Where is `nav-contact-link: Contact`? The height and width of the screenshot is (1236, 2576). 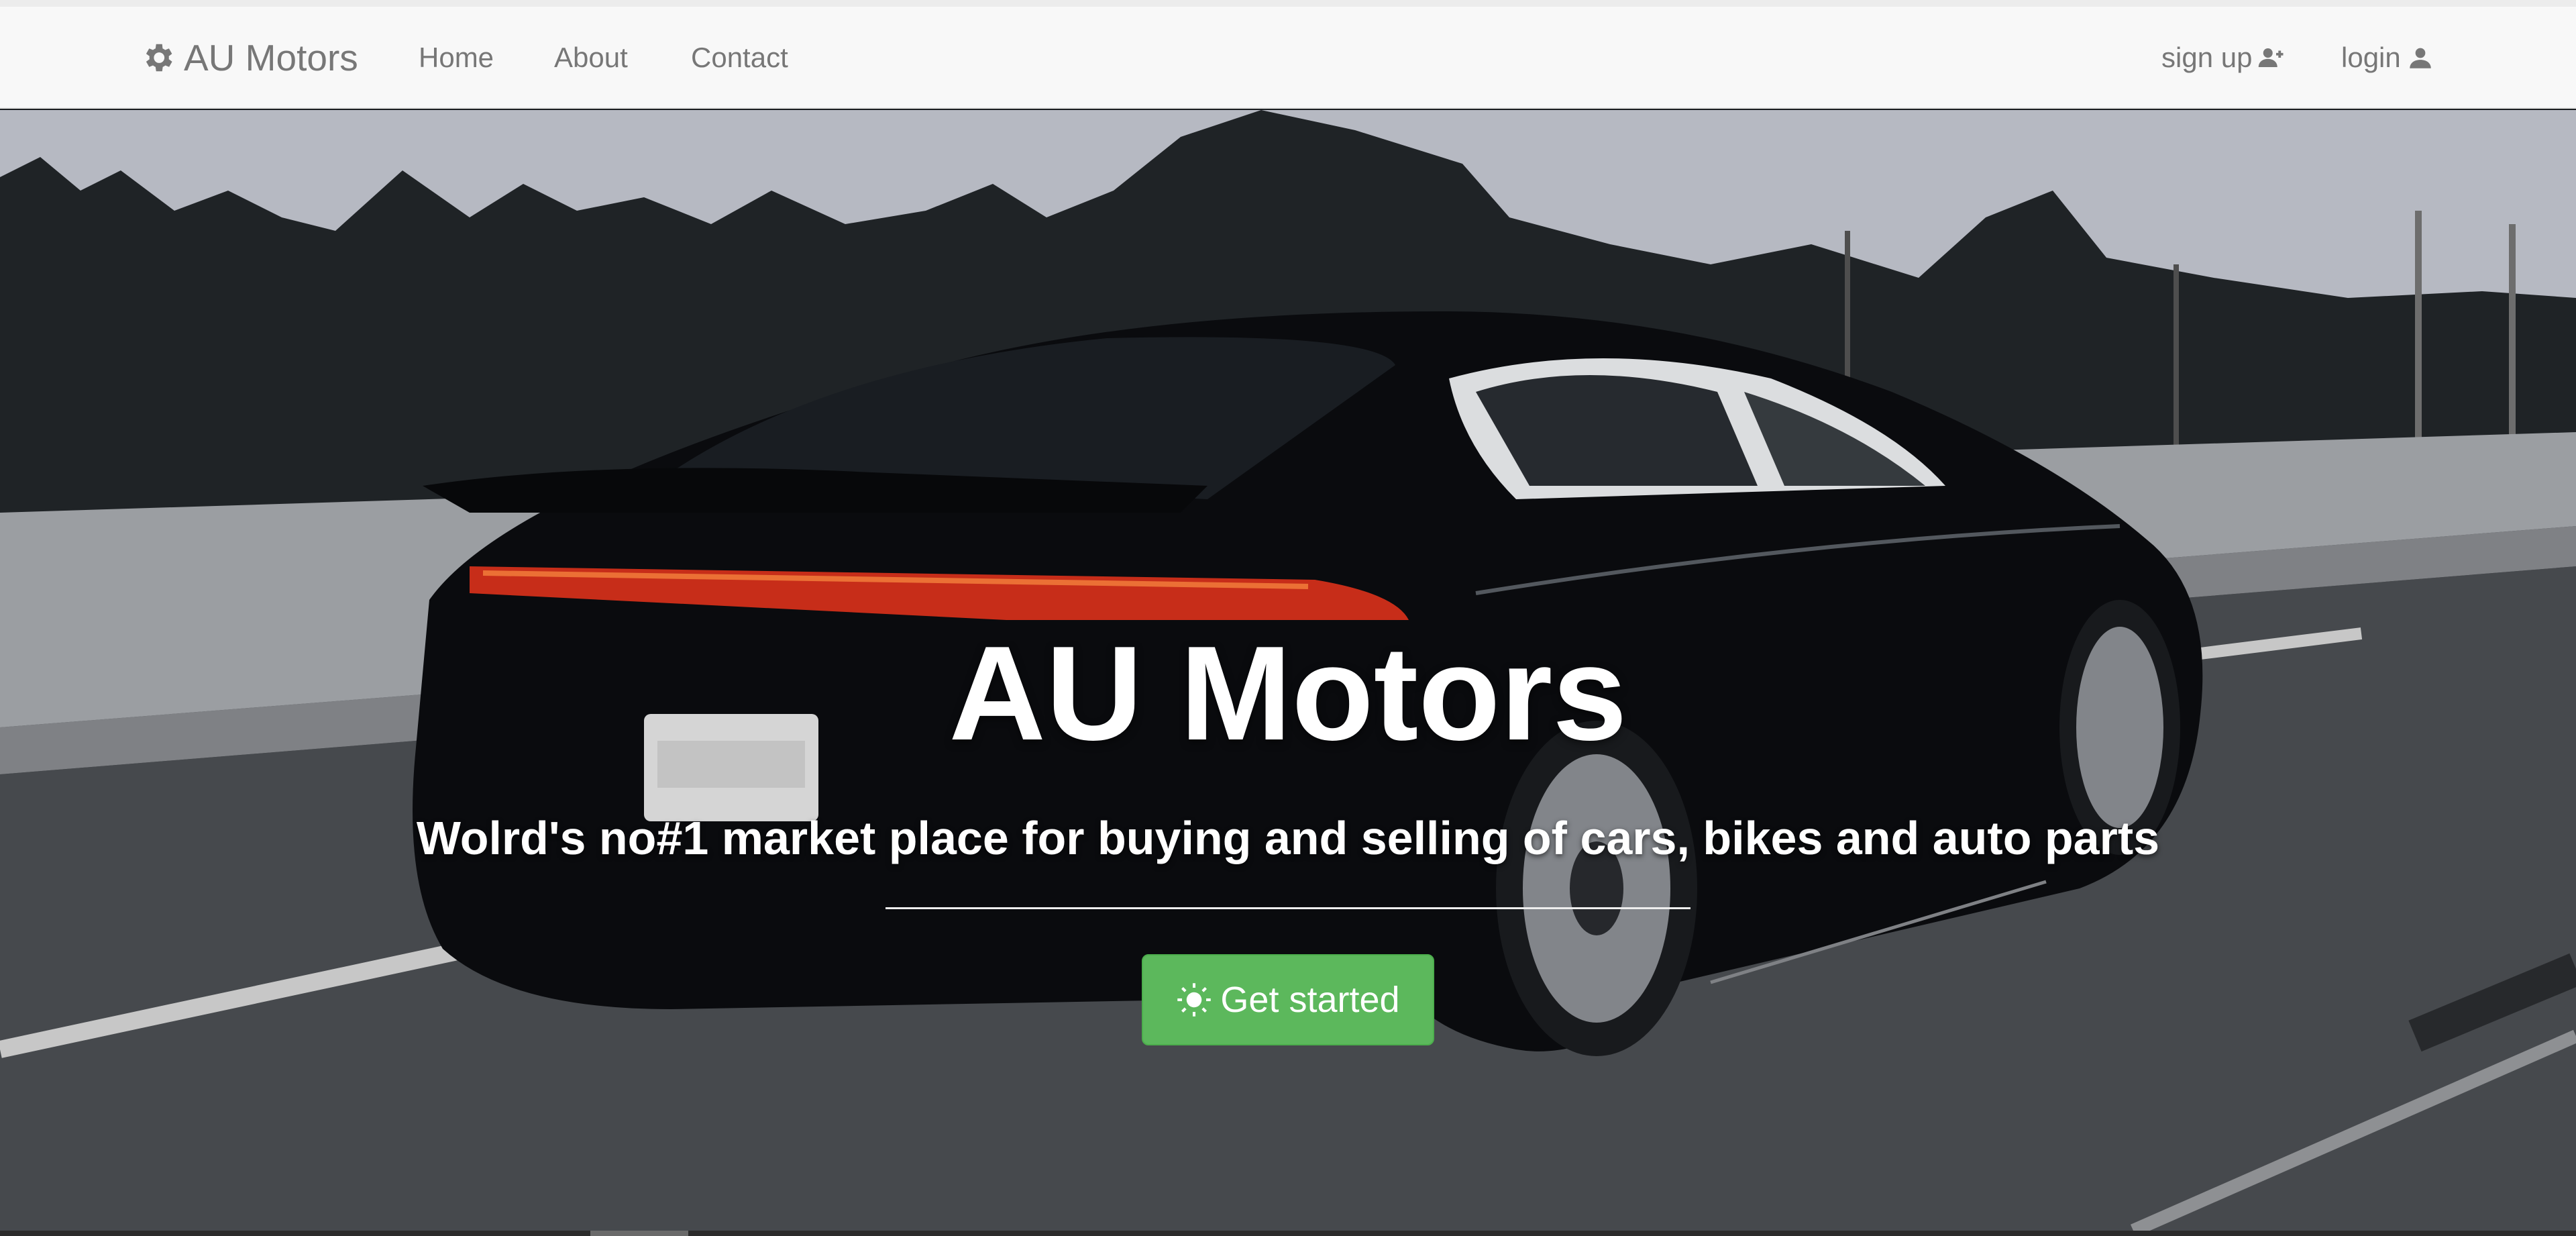 nav-contact-link: Contact is located at coordinates (739, 58).